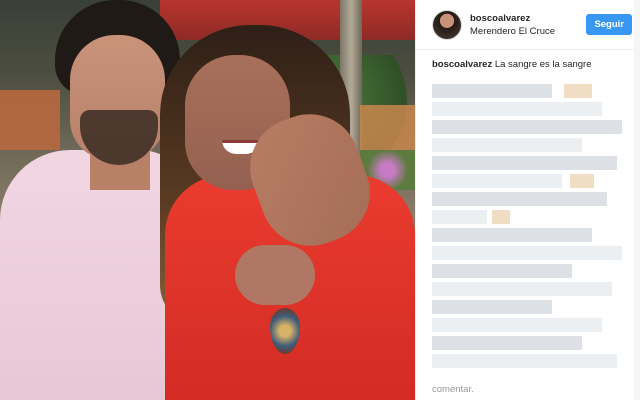  I want to click on user-avatar, so click(447, 24).